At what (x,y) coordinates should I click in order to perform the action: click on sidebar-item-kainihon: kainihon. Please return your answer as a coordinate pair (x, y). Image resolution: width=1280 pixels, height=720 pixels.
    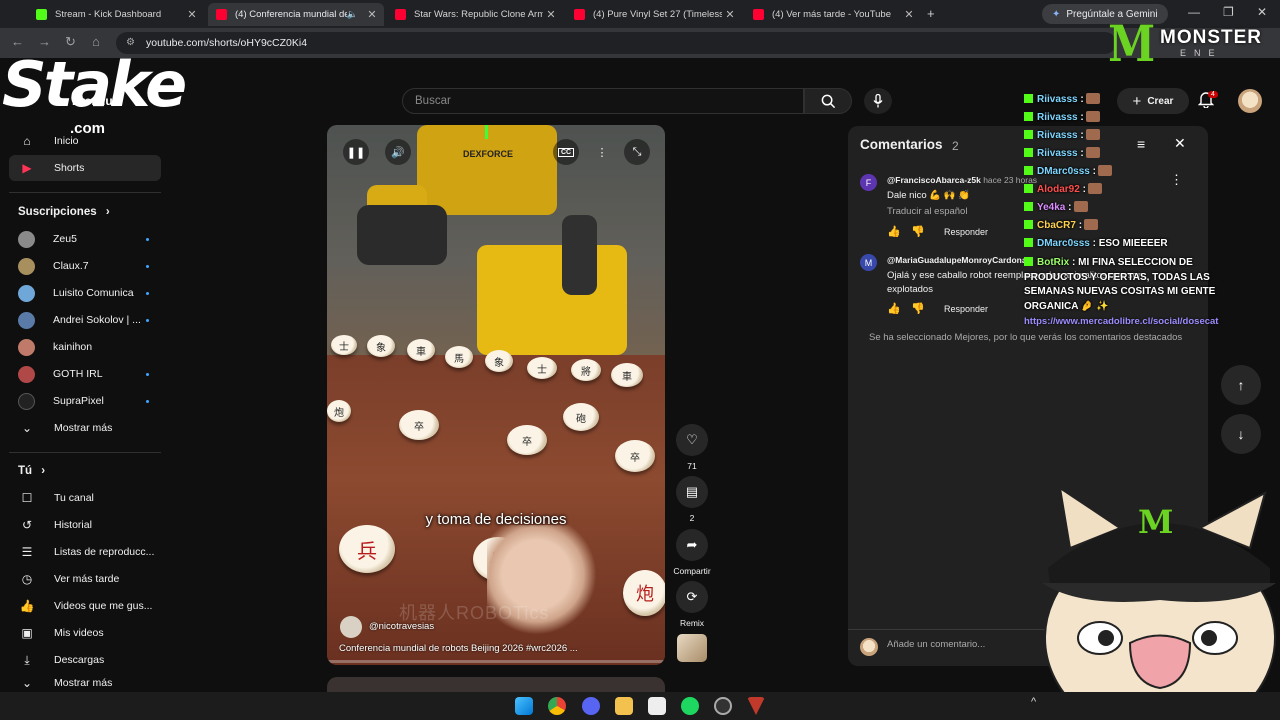
    Looking at the image, I should click on (85, 347).